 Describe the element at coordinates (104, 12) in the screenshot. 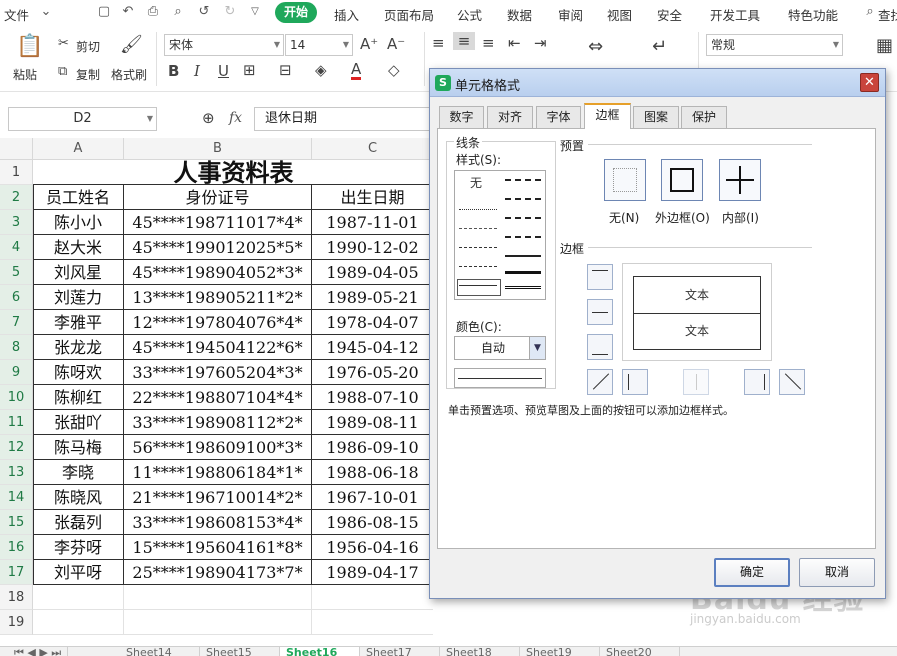

I see `save-icon: ▢` at that location.